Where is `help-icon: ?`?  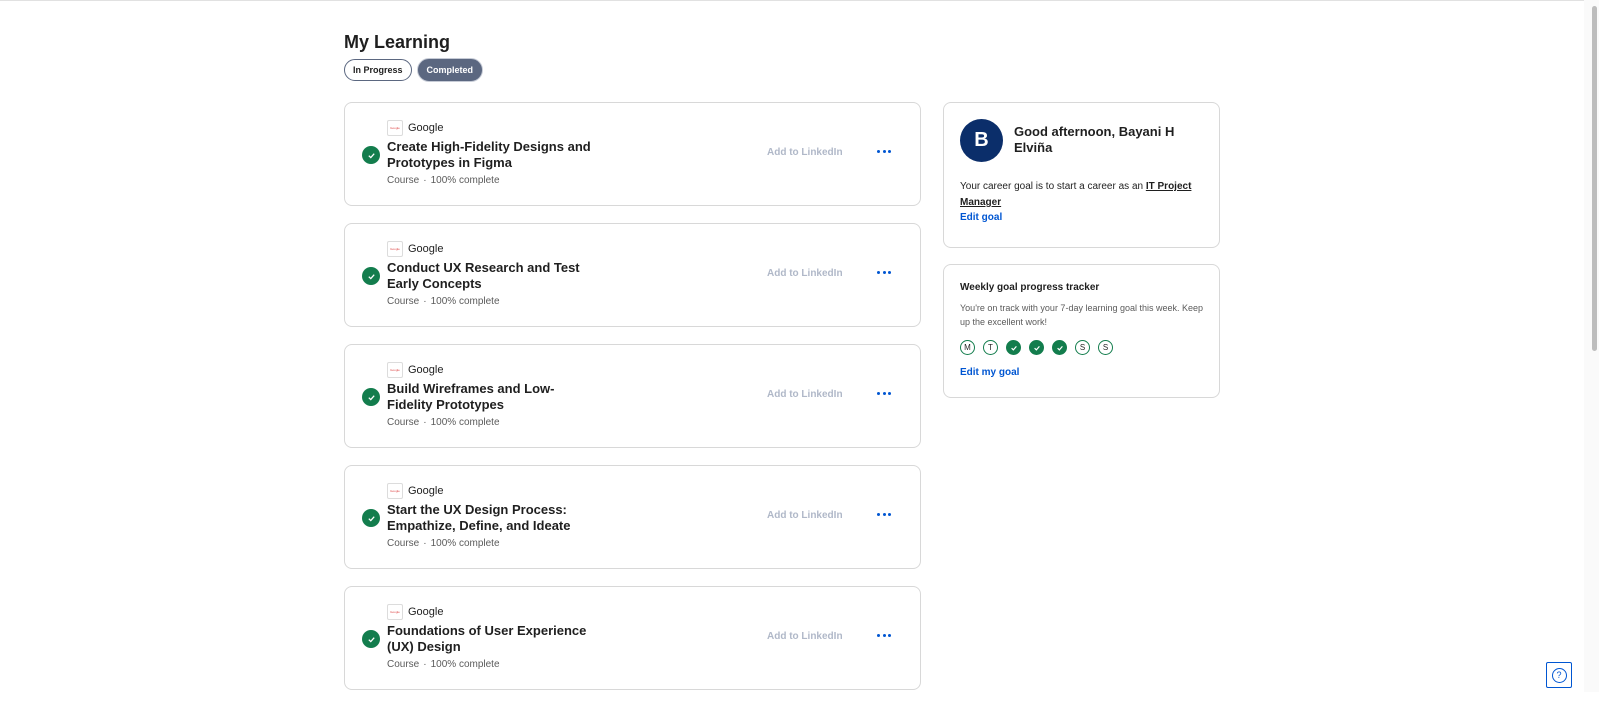
help-icon: ? is located at coordinates (1559, 675).